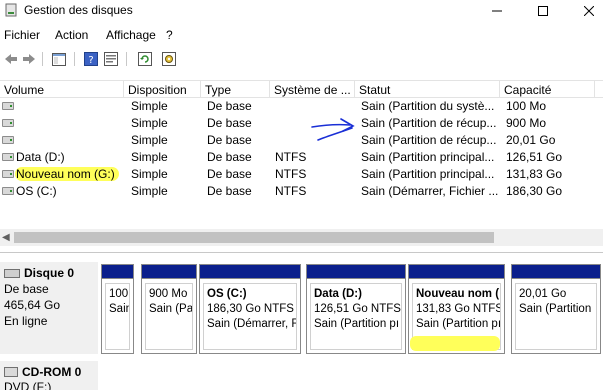 The height and width of the screenshot is (390, 603). Describe the element at coordinates (6, 237) in the screenshot. I see `scroll-left-icon: ◀` at that location.